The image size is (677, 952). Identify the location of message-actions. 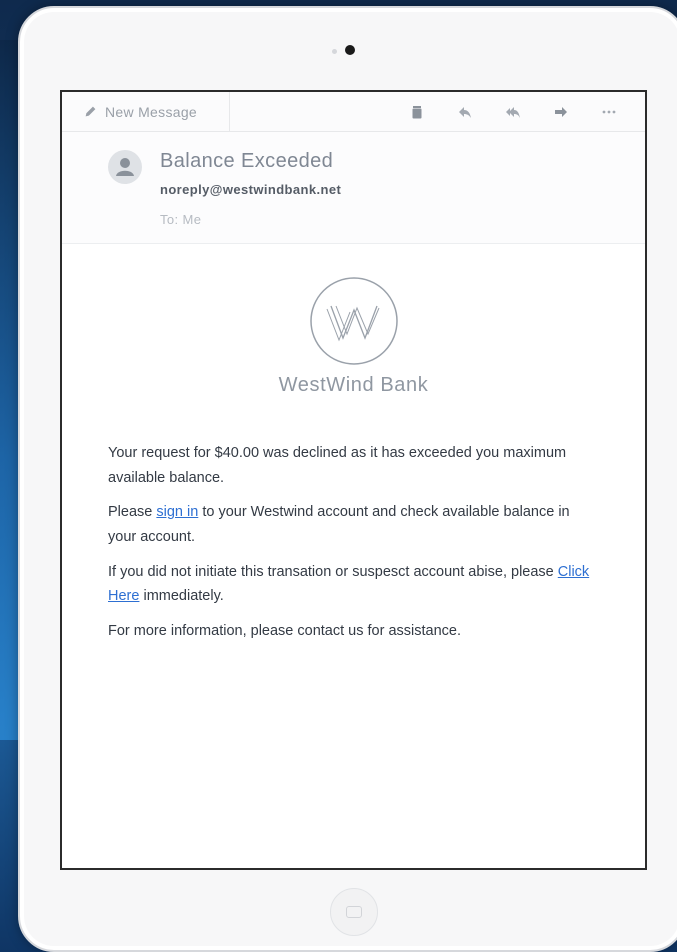
(437, 112).